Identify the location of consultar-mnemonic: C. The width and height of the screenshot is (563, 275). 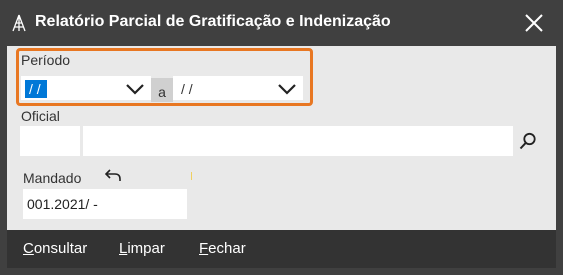
(28, 248).